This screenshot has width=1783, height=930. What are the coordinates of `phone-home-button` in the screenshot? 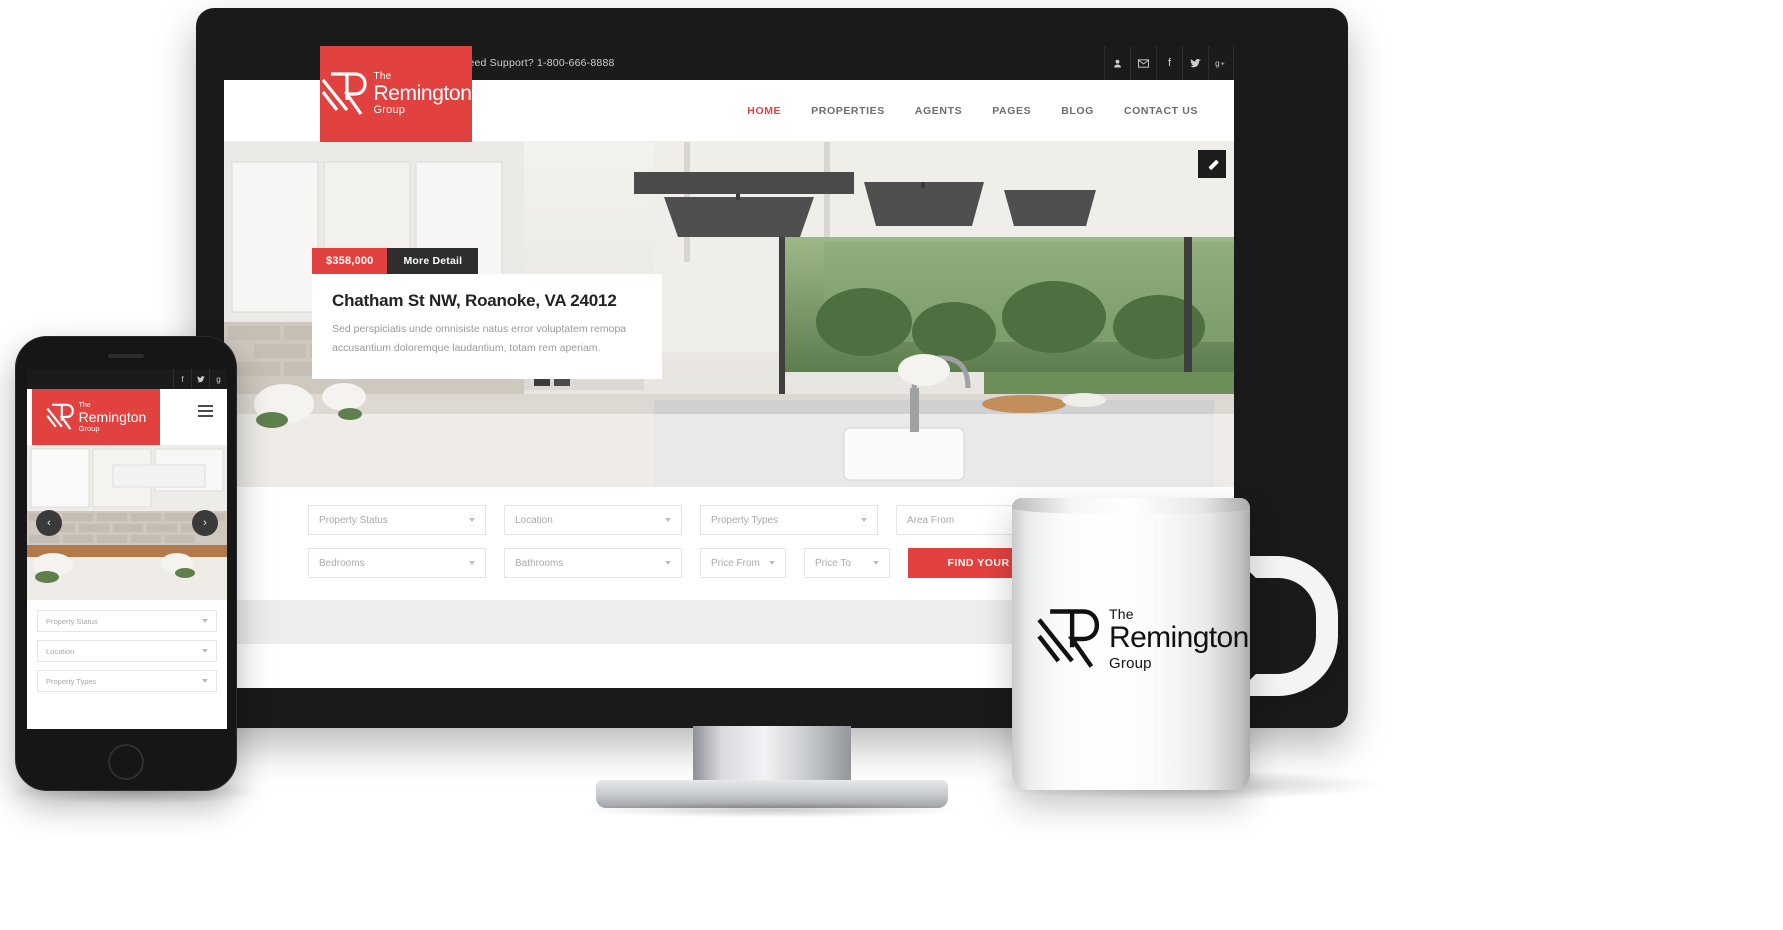 It's located at (126, 762).